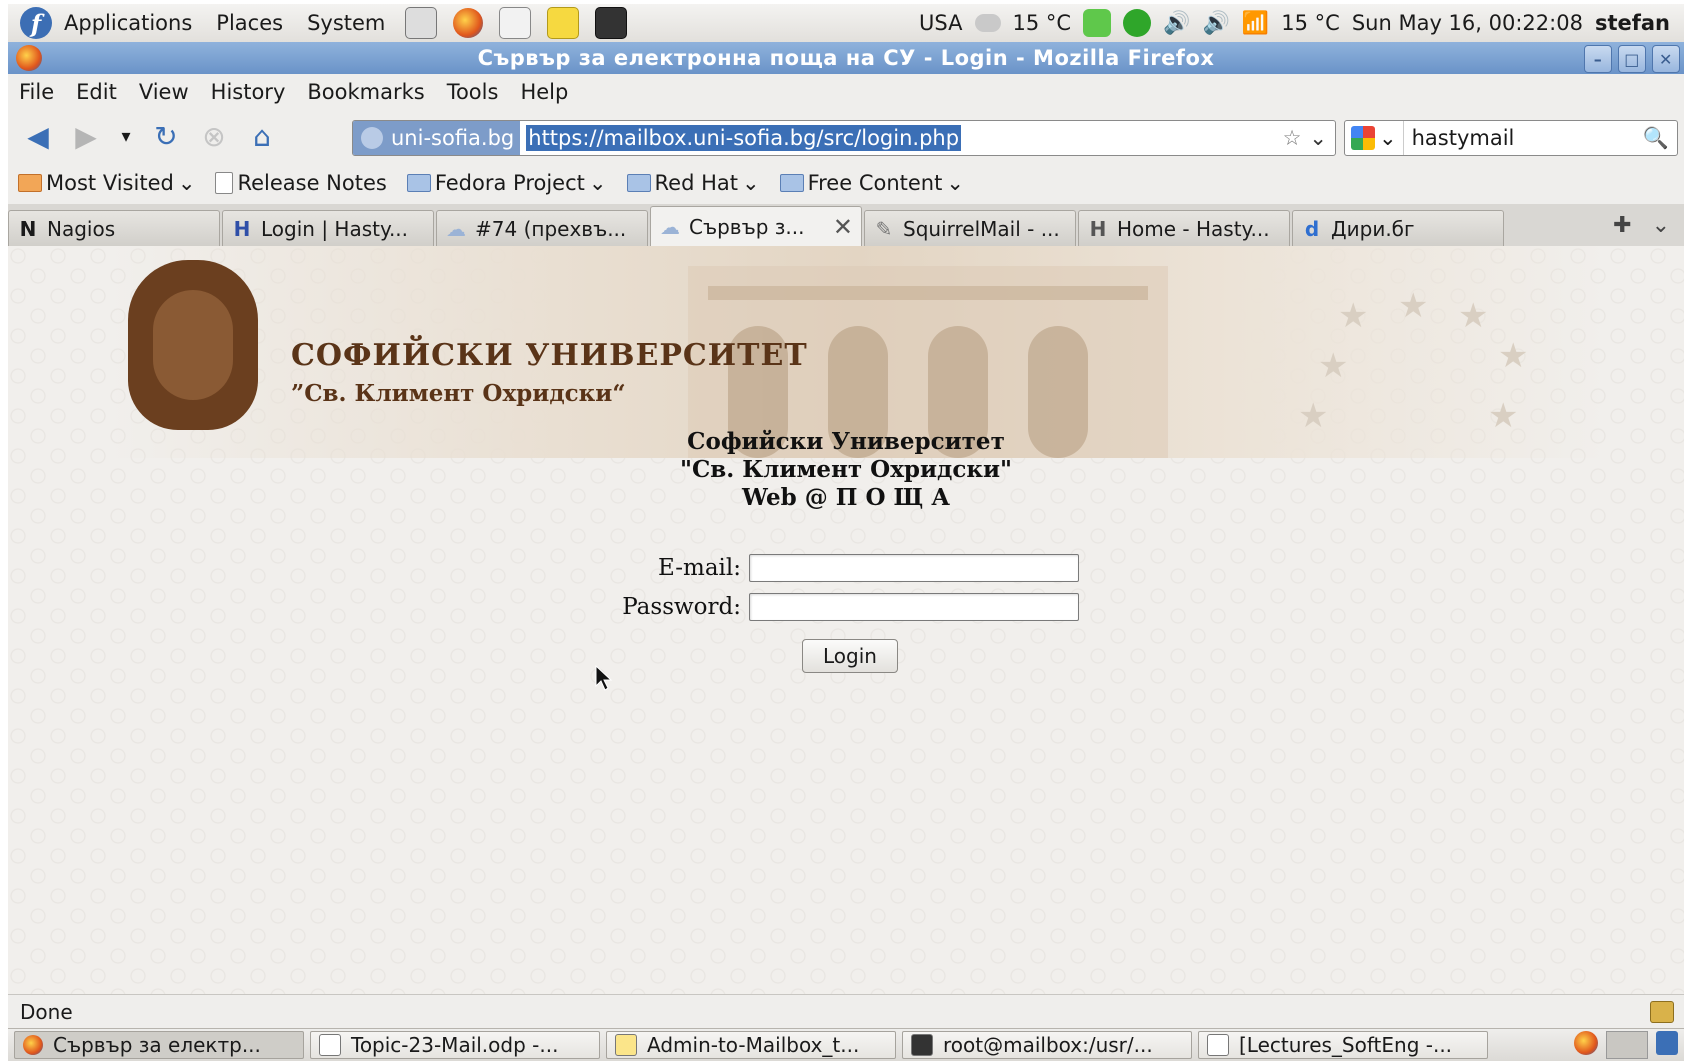 This screenshot has height=1061, width=1692. I want to click on trash-icon, so click(1667, 1043).